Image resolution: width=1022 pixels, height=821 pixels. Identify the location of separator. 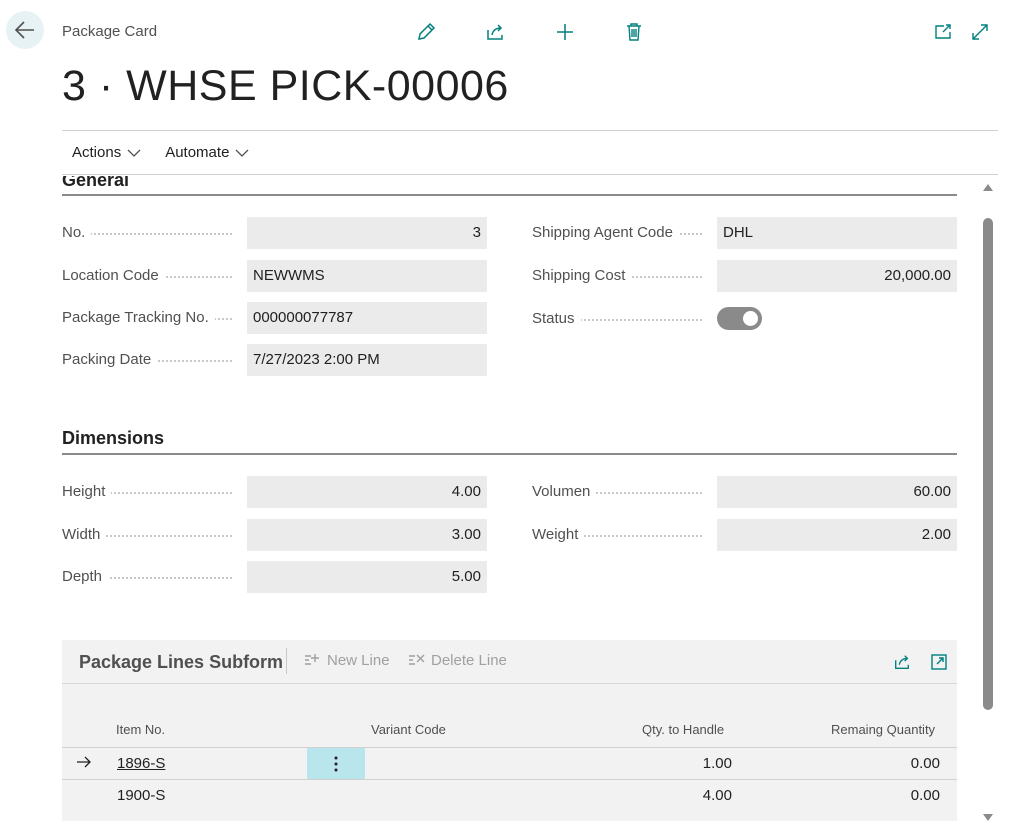
(286, 661).